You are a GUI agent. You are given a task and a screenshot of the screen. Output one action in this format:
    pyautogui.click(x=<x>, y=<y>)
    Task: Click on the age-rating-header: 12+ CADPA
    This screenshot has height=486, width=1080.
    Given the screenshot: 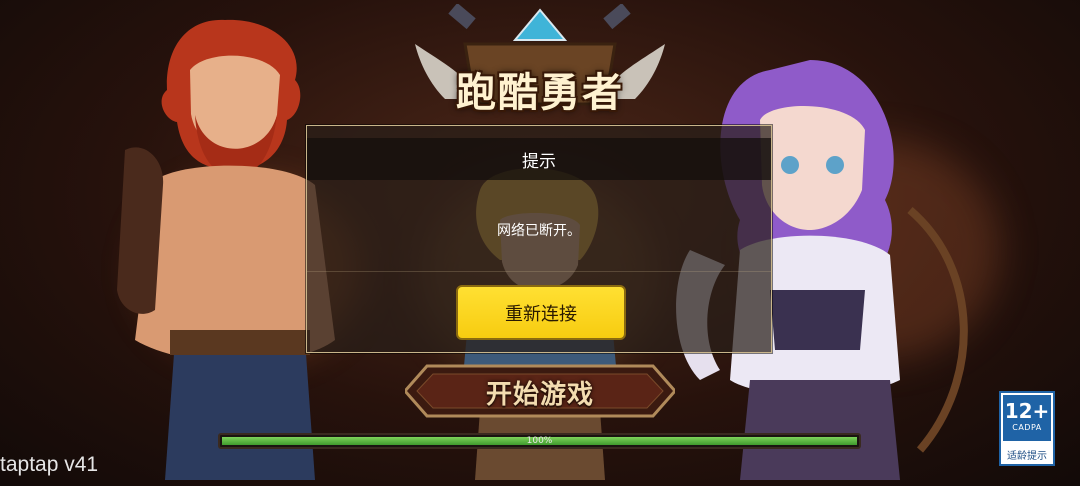 What is the action you would take?
    pyautogui.click(x=1027, y=418)
    